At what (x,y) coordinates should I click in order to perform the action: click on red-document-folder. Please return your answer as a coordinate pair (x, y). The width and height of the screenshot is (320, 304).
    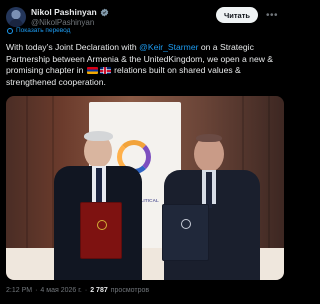
    Looking at the image, I should click on (101, 230).